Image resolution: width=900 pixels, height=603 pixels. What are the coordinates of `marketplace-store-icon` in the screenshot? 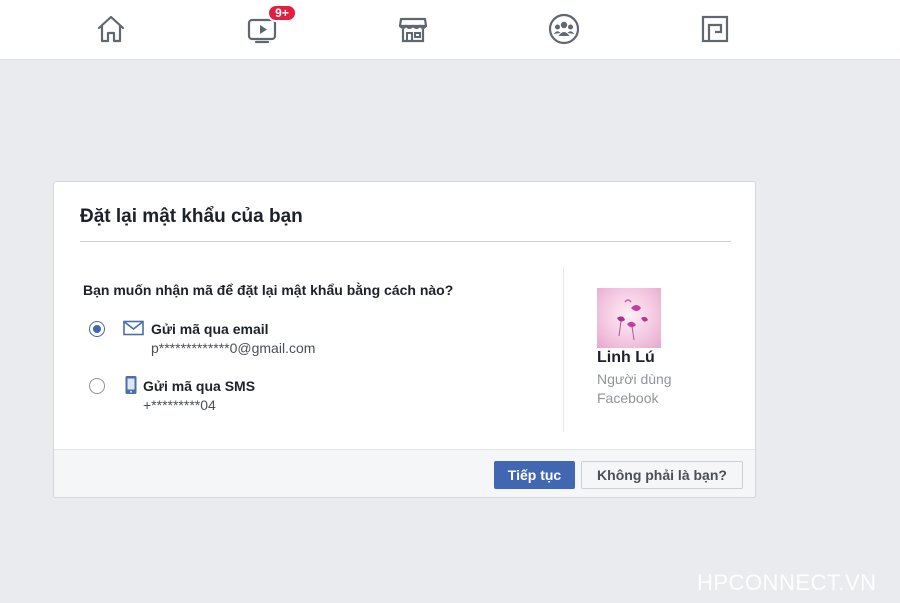 It's located at (413, 30).